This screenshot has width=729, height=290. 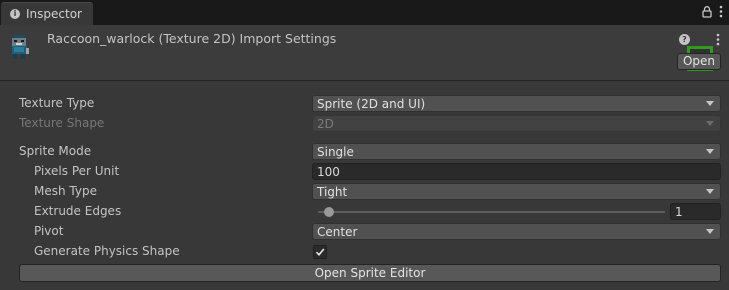 What do you see at coordinates (107, 251) in the screenshot?
I see `generate-physics-shape-label: Generate Physics Shape` at bounding box center [107, 251].